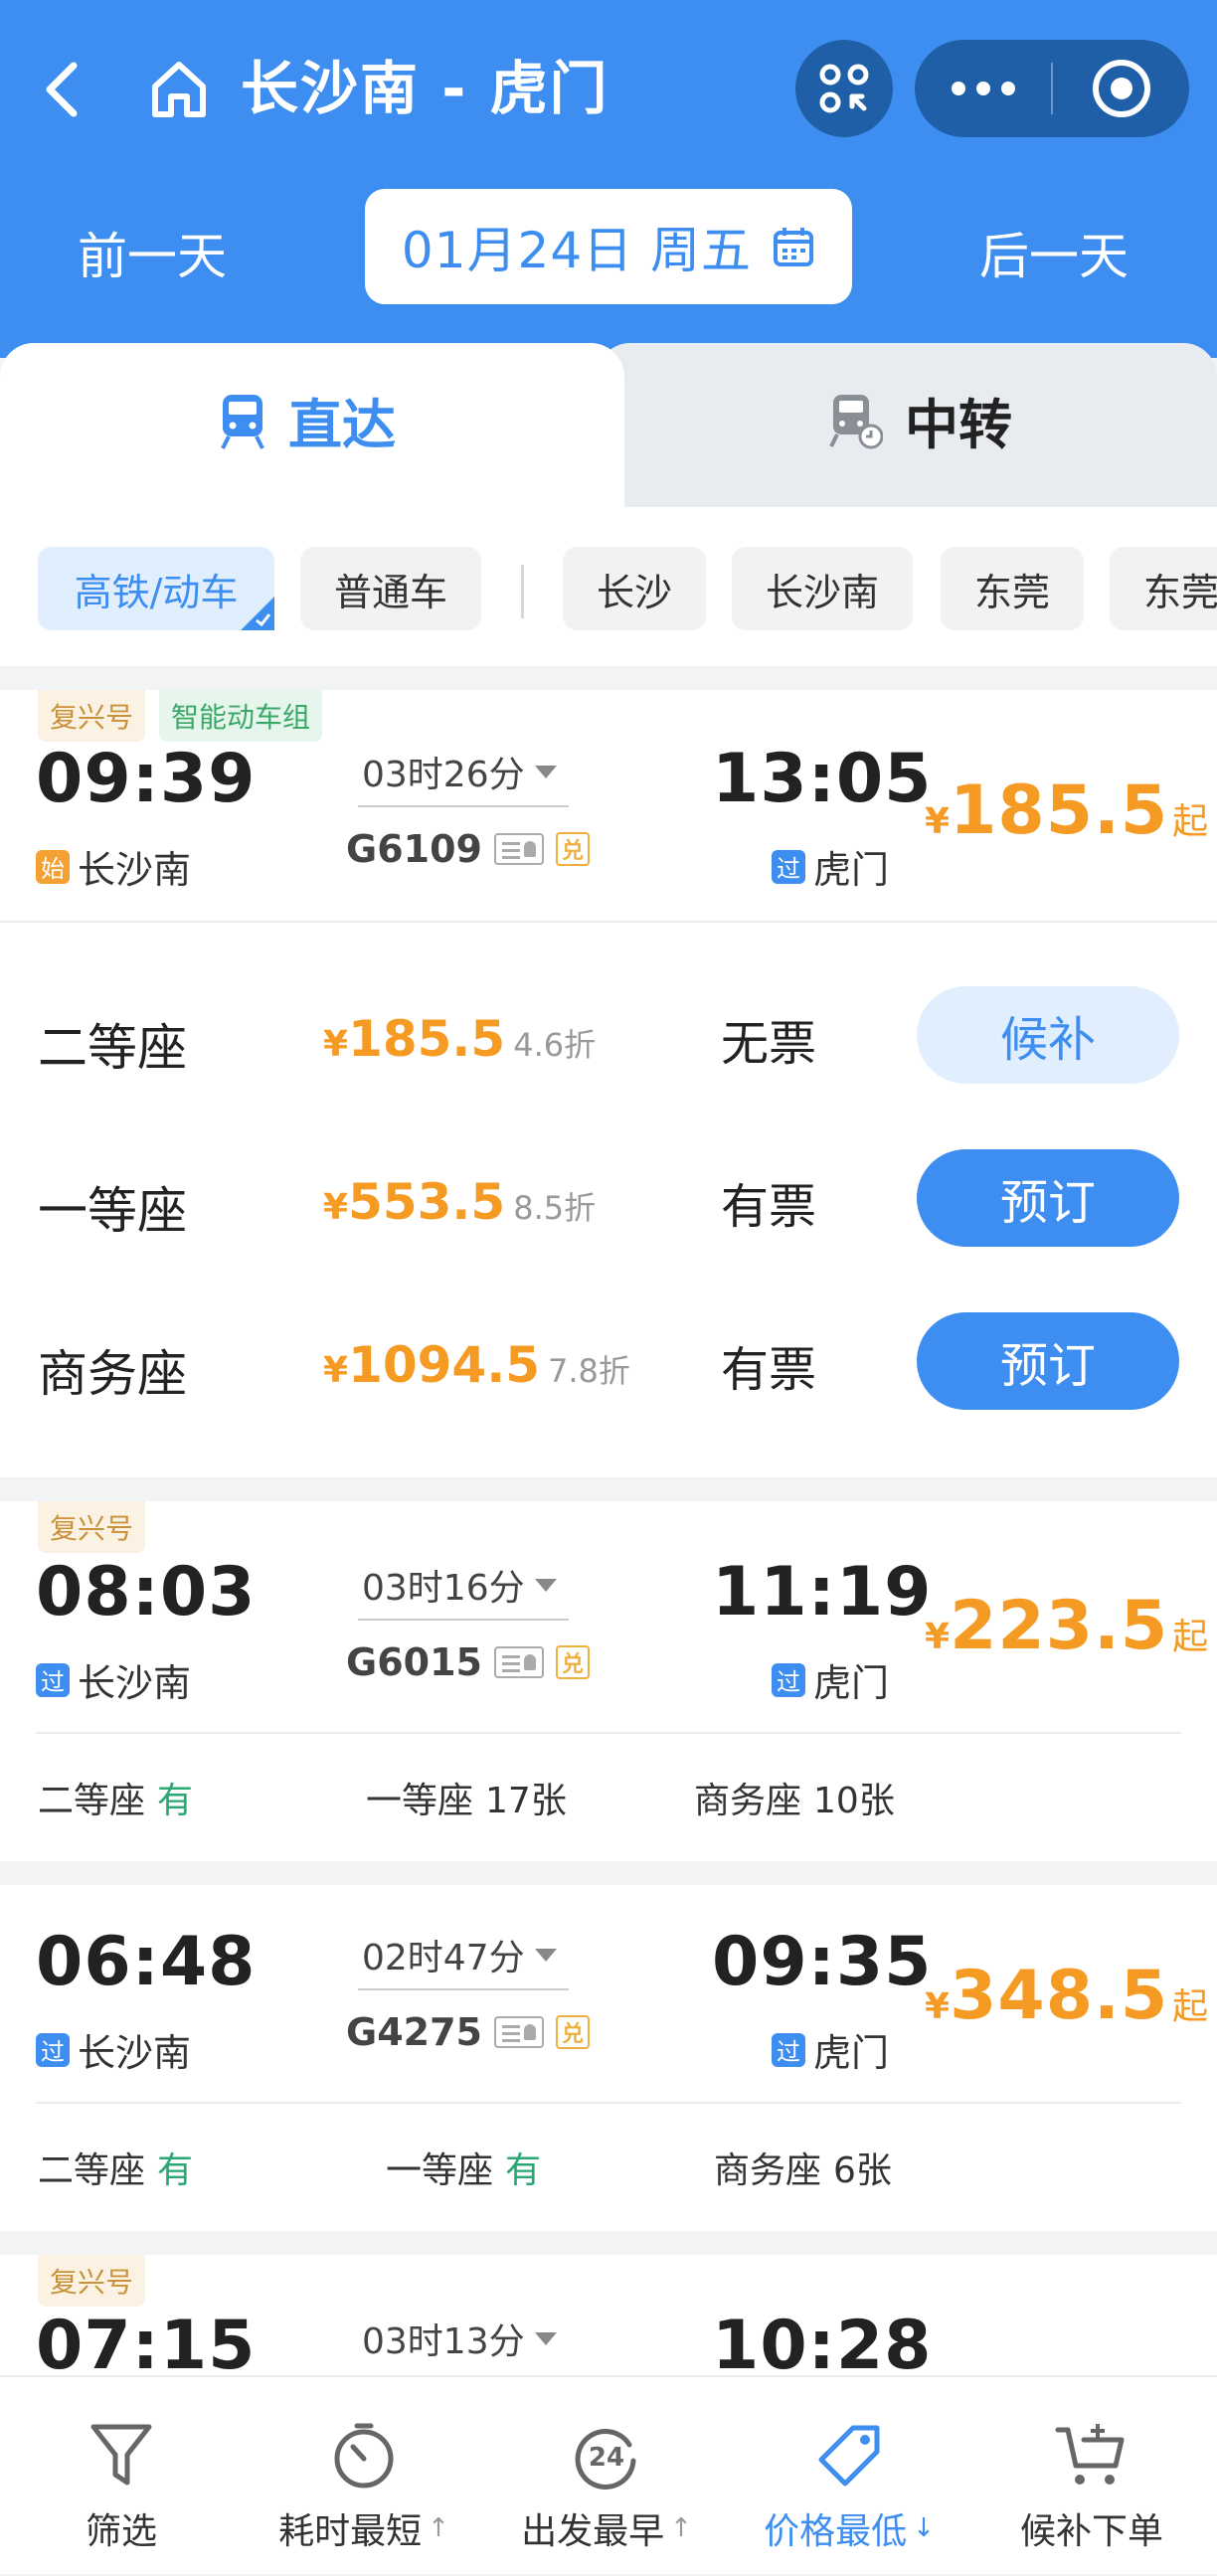 Image resolution: width=1217 pixels, height=2576 pixels. Describe the element at coordinates (803, 2167) in the screenshot. I see `seat-summary: 商务座 6张` at that location.